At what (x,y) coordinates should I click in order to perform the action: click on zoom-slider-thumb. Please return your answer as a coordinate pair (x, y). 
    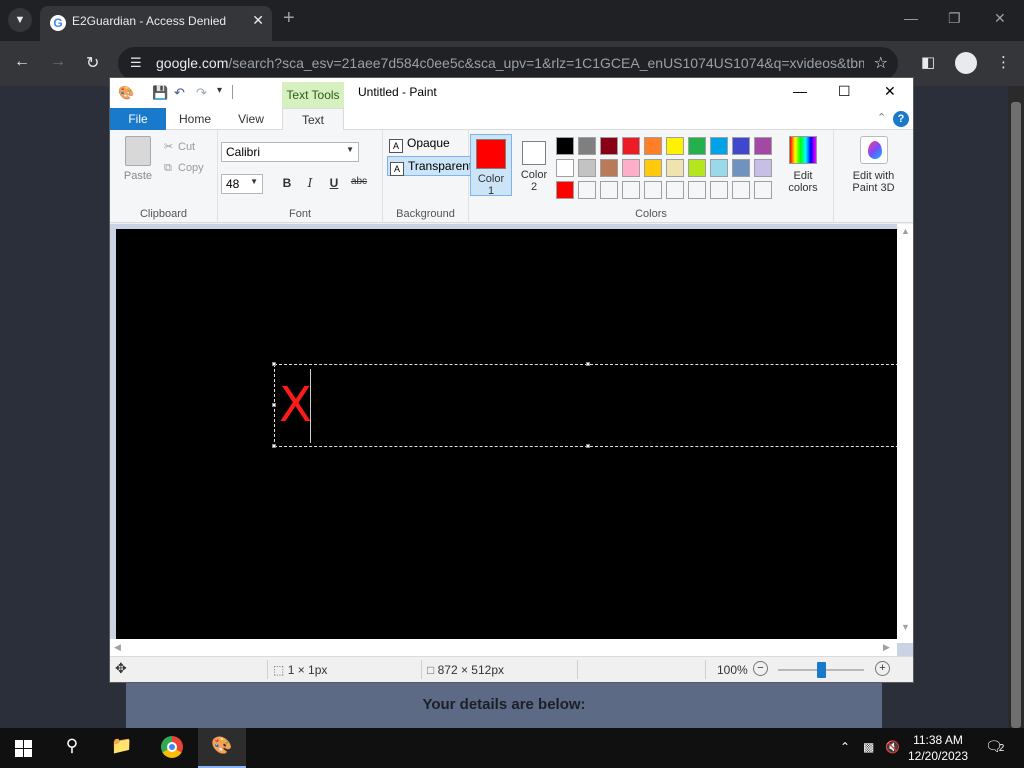
    Looking at the image, I should click on (821, 670).